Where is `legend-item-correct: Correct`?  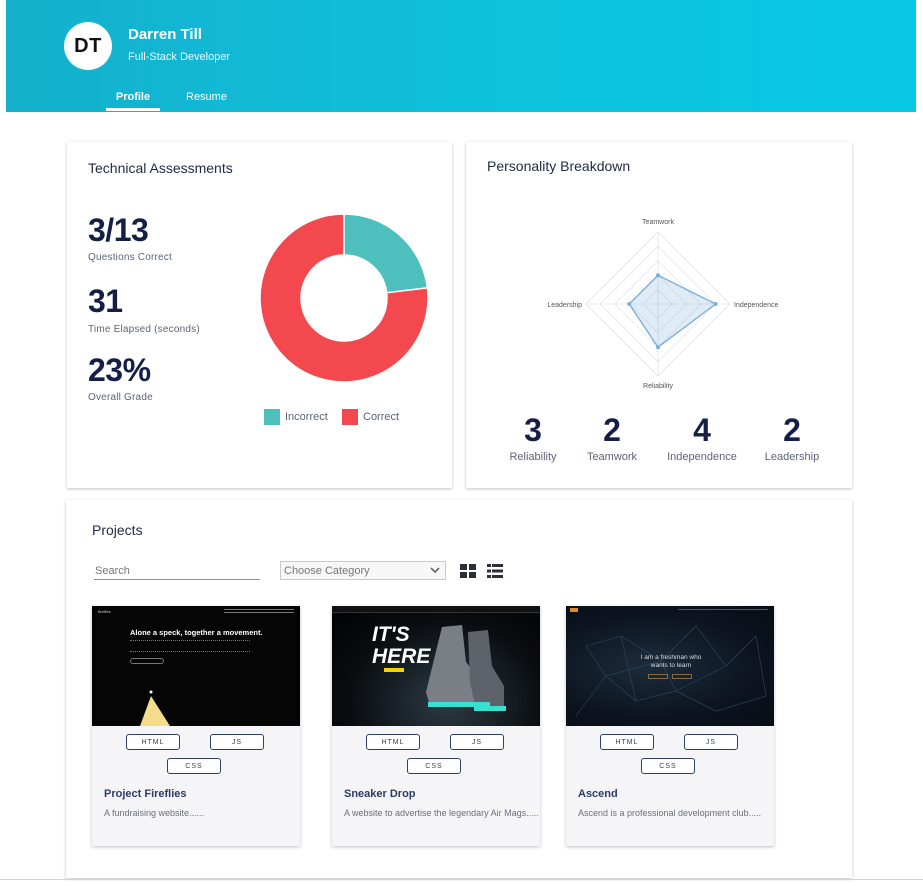 legend-item-correct: Correct is located at coordinates (370, 417).